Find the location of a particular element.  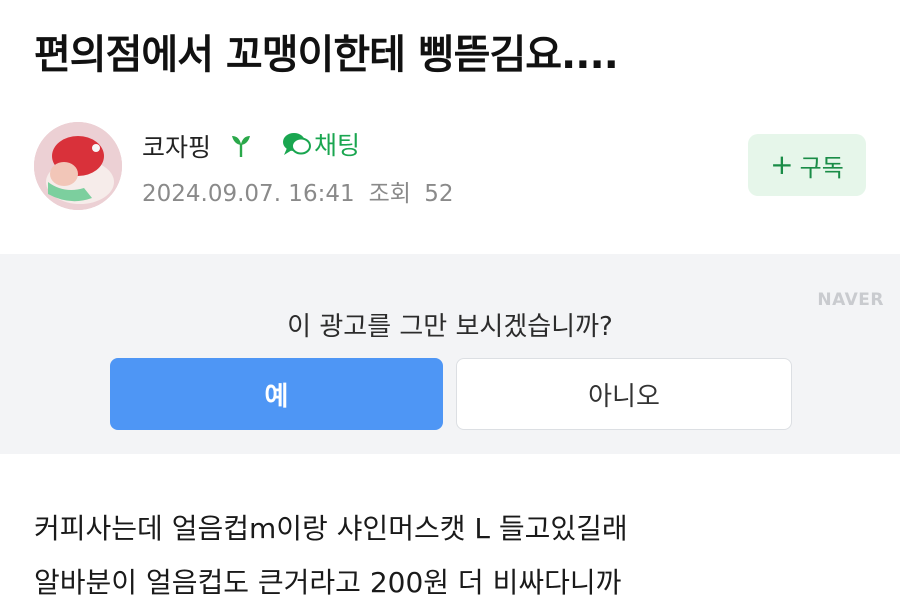

chat-label: 채팅 is located at coordinates (337, 145).